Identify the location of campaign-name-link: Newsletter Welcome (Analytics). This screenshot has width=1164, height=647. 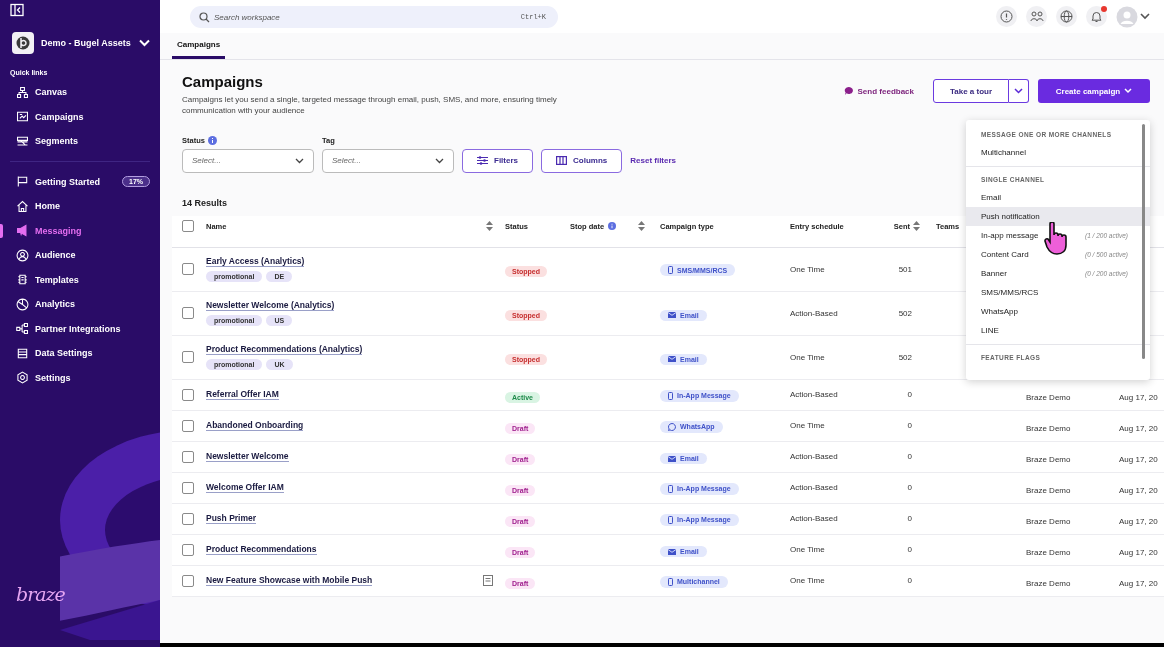
(270, 306).